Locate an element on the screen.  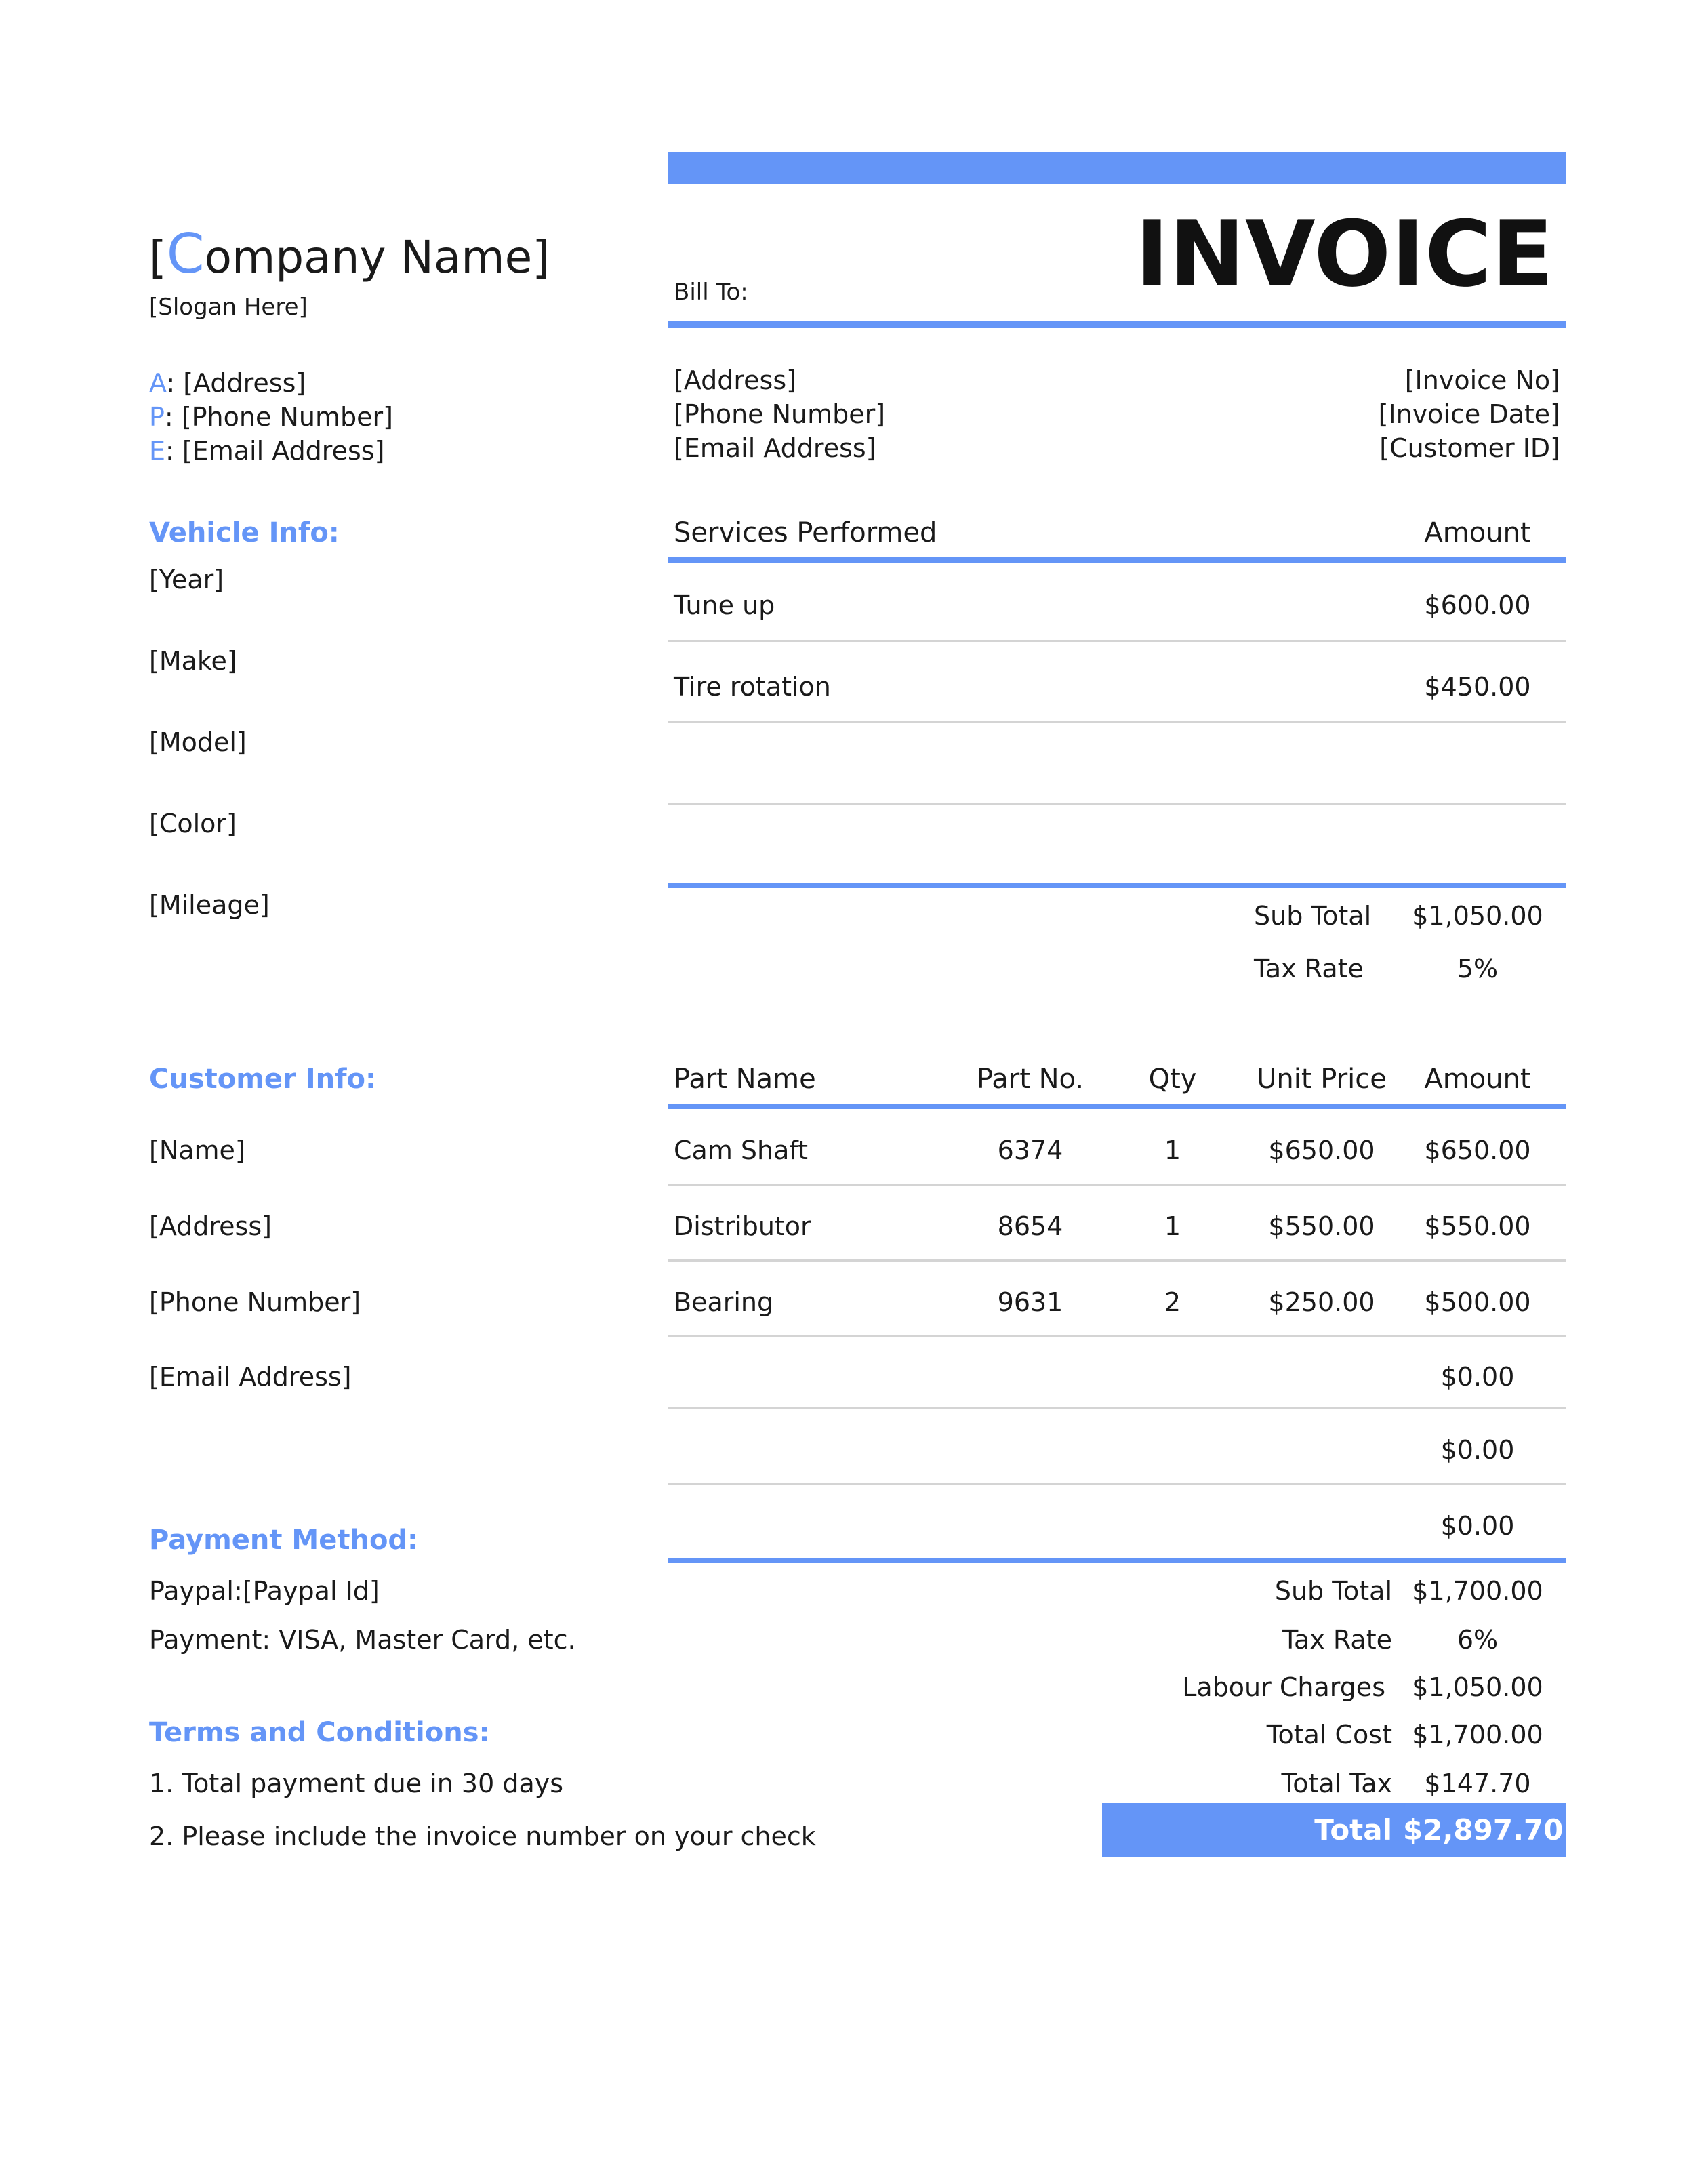
part-row-6-amount: $0.00 is located at coordinates (1478, 1526).